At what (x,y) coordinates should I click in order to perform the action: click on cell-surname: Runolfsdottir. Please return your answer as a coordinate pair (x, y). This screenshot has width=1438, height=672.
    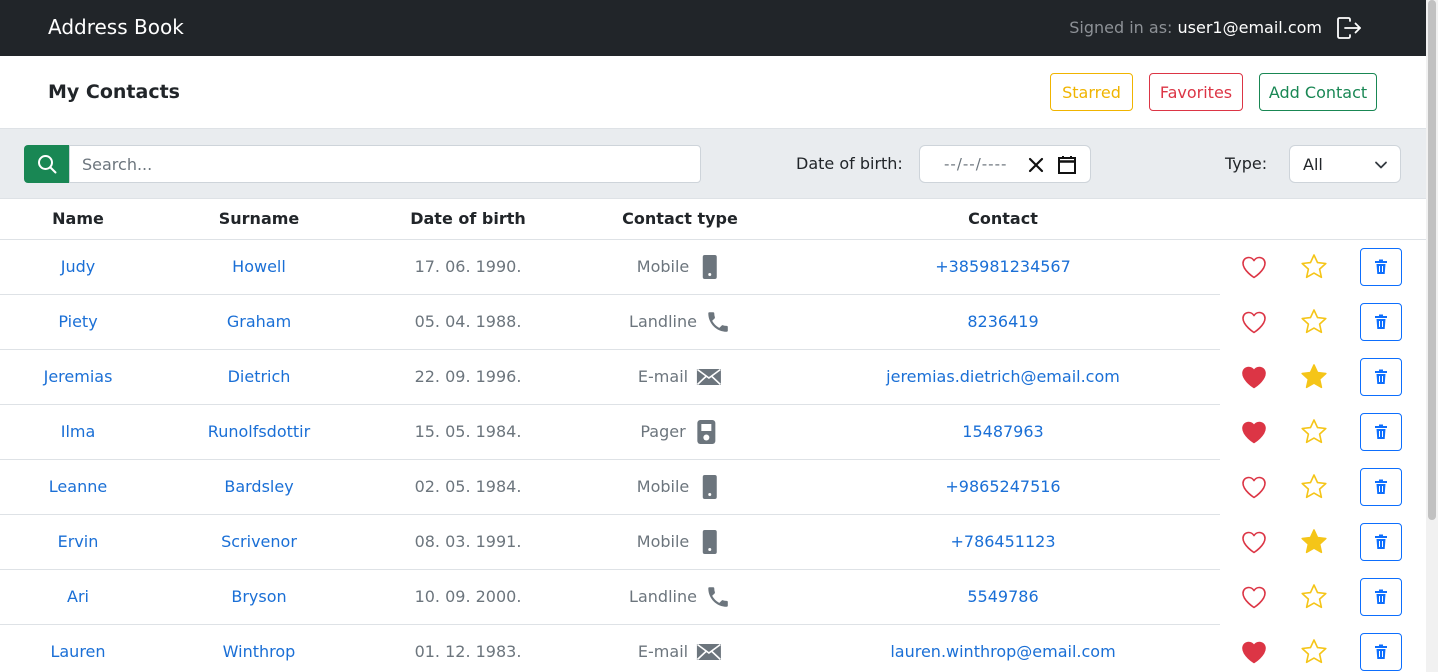
    Looking at the image, I should click on (259, 432).